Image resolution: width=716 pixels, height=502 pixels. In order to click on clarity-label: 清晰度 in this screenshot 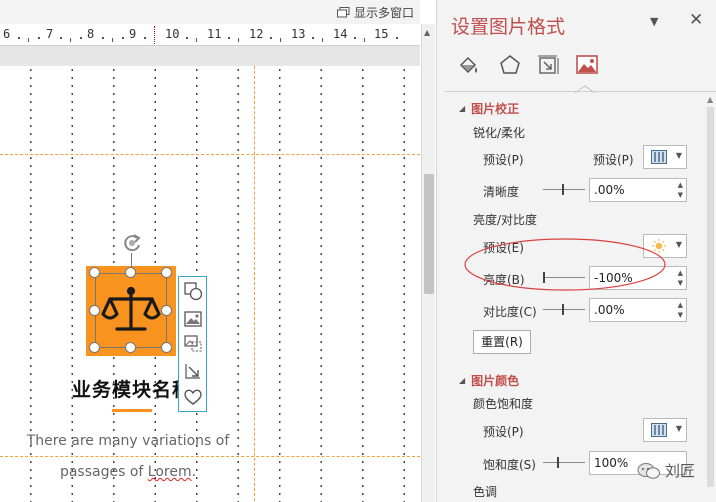, I will do `click(501, 192)`.